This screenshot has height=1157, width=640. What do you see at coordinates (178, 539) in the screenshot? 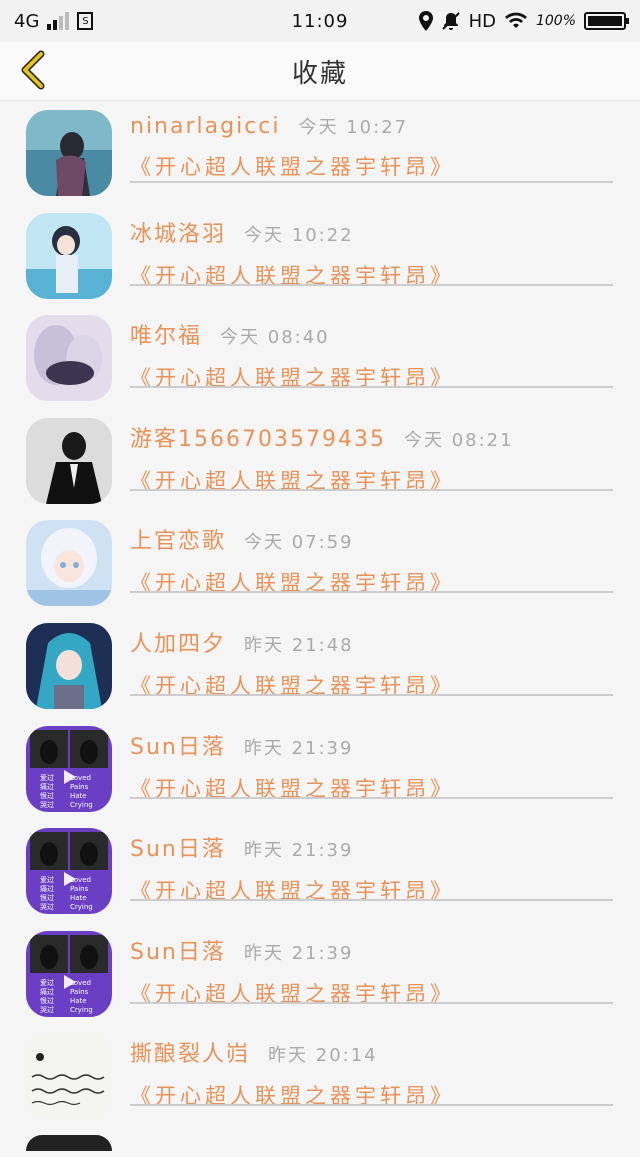
I see `username: 上官恋歌` at bounding box center [178, 539].